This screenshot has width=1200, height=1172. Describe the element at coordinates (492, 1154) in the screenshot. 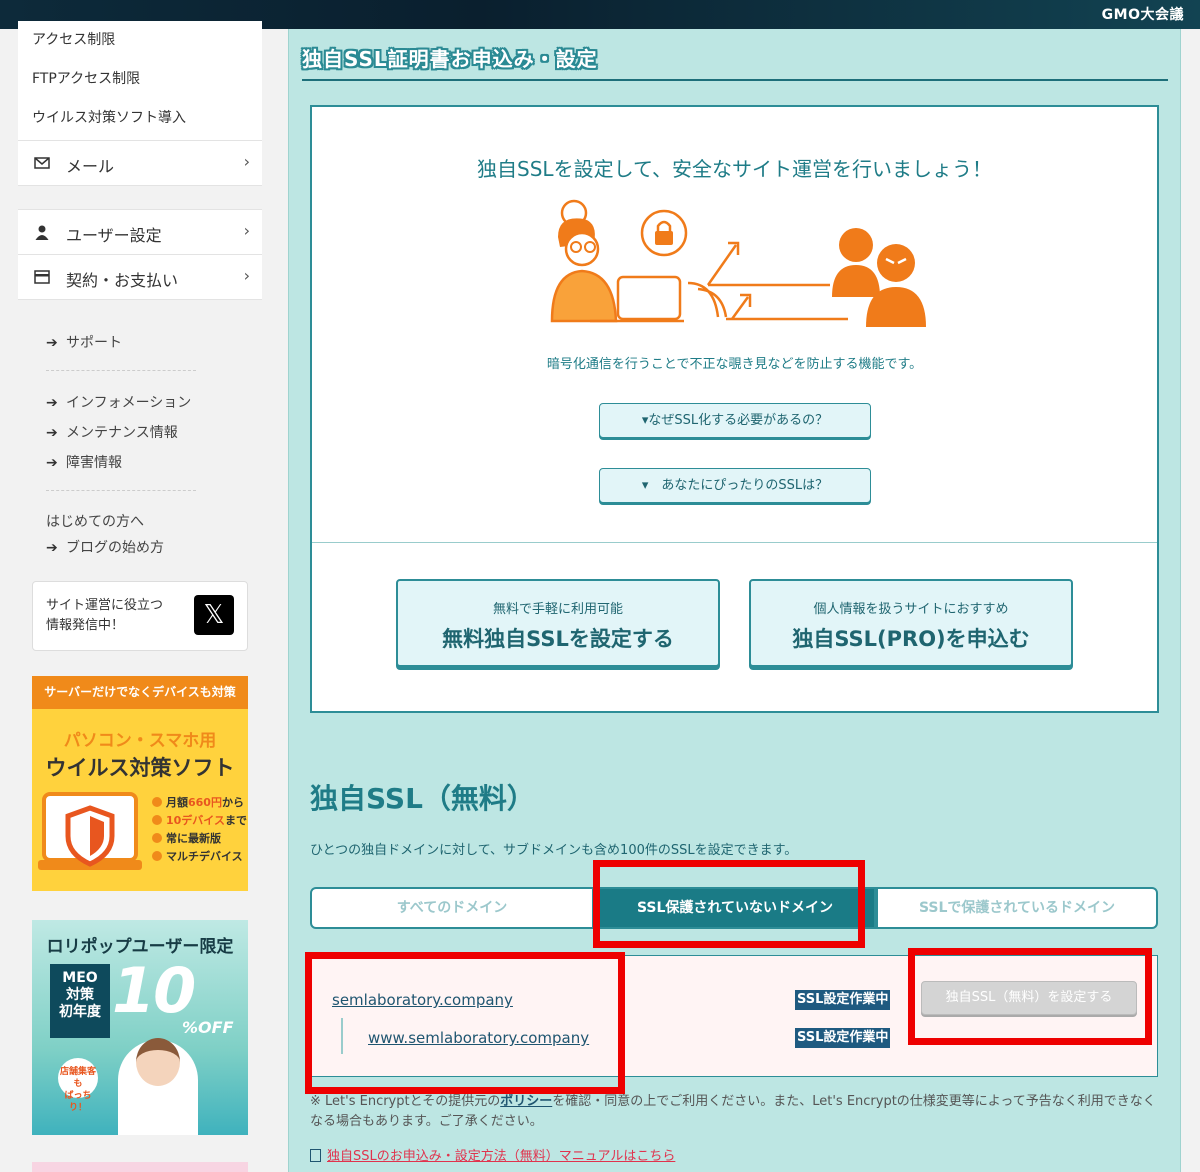

I see `manual-link: 独自SSLのお申込み・設定方法（無料）マニュアルはこちら` at that location.